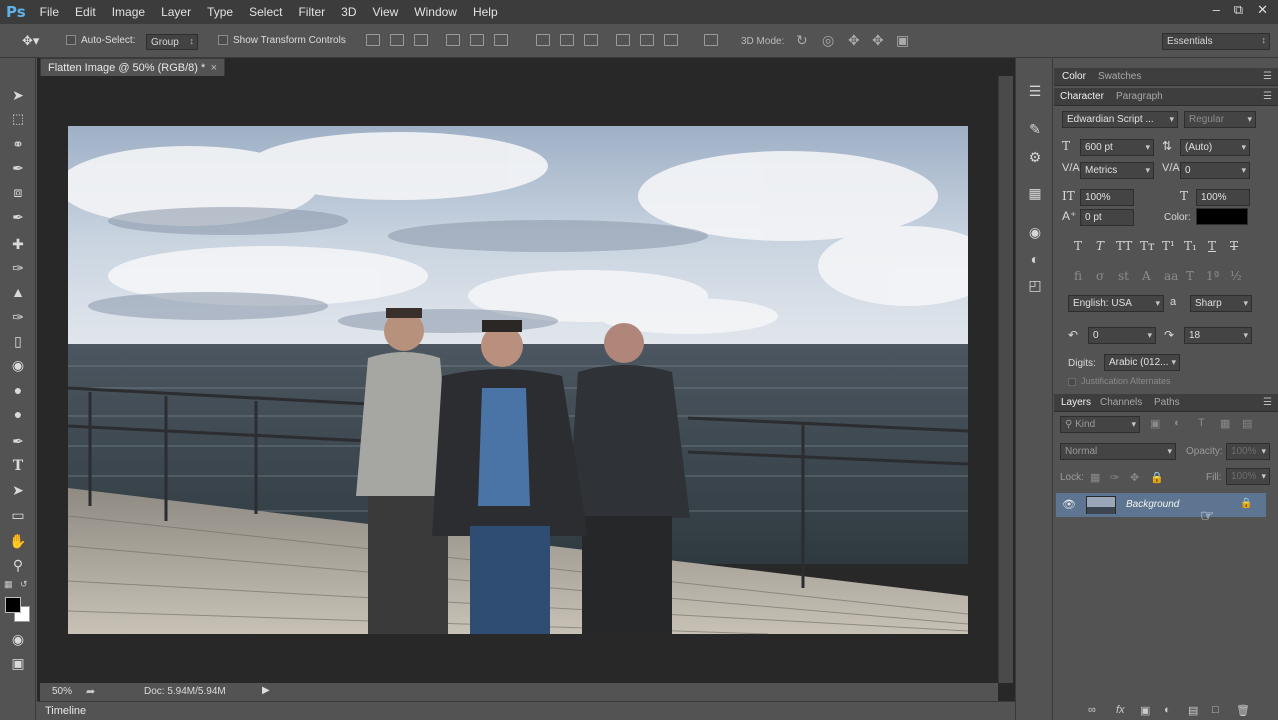 This screenshot has width=1278, height=720. I want to click on horizontal-scale-field: 100%, so click(1223, 197).